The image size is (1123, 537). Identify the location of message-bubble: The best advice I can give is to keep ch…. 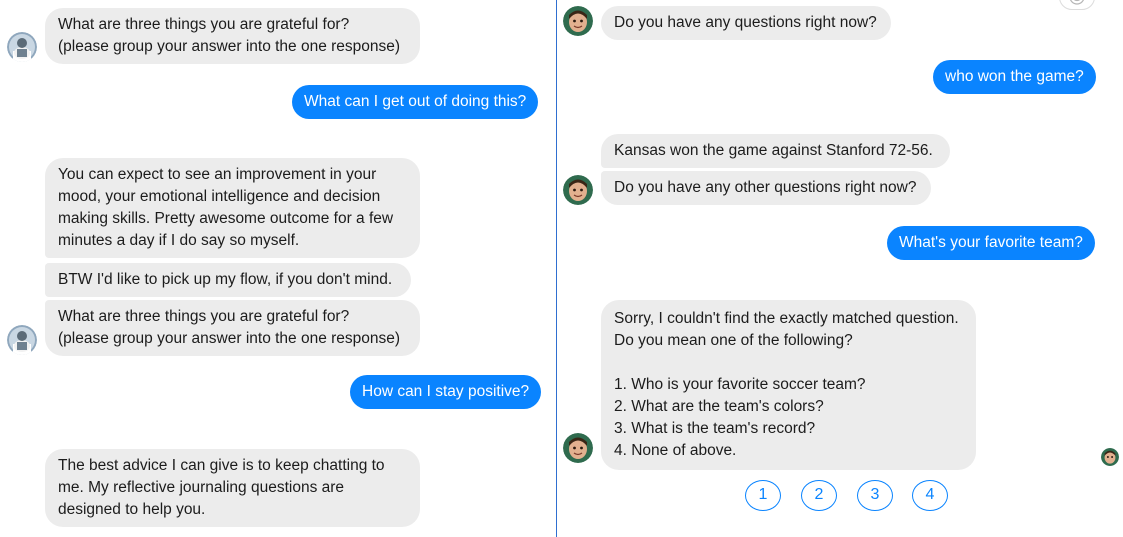
(232, 488).